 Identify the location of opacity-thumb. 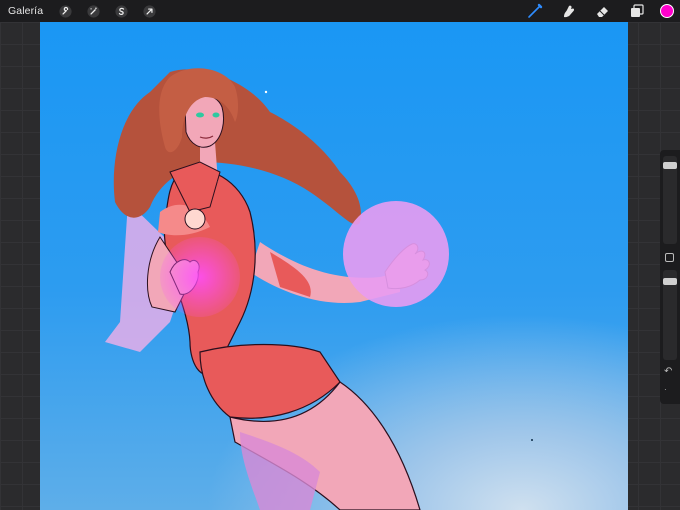
(670, 281).